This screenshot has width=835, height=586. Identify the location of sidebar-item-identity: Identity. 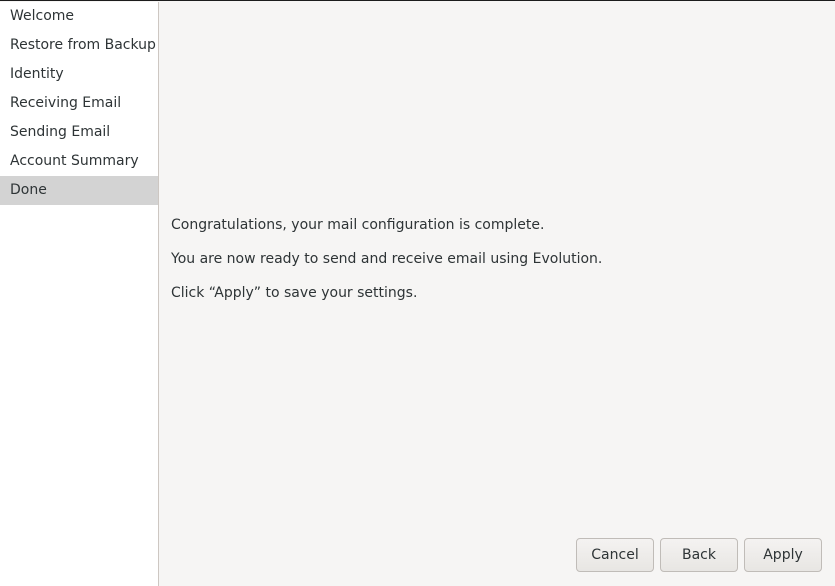
(79, 74).